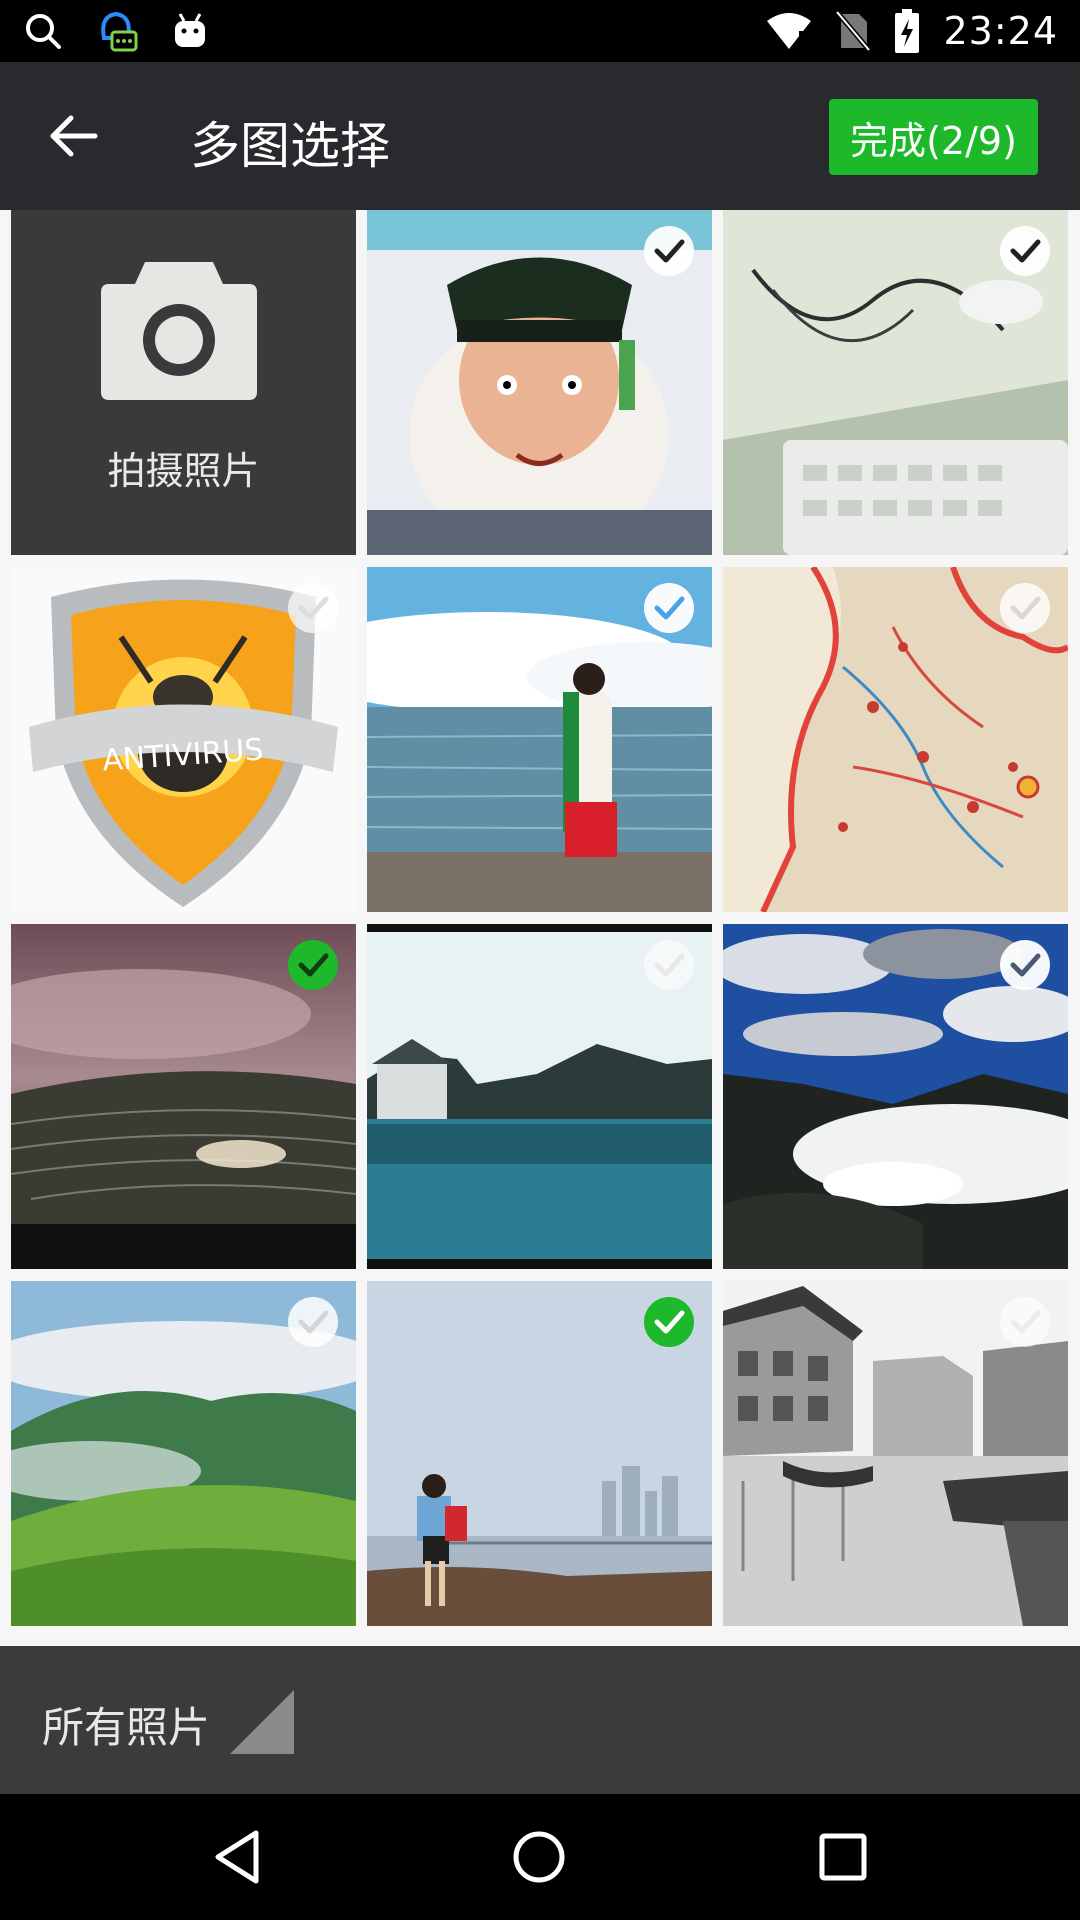 This screenshot has width=1080, height=1920. I want to click on battery-charging-icon, so click(907, 31).